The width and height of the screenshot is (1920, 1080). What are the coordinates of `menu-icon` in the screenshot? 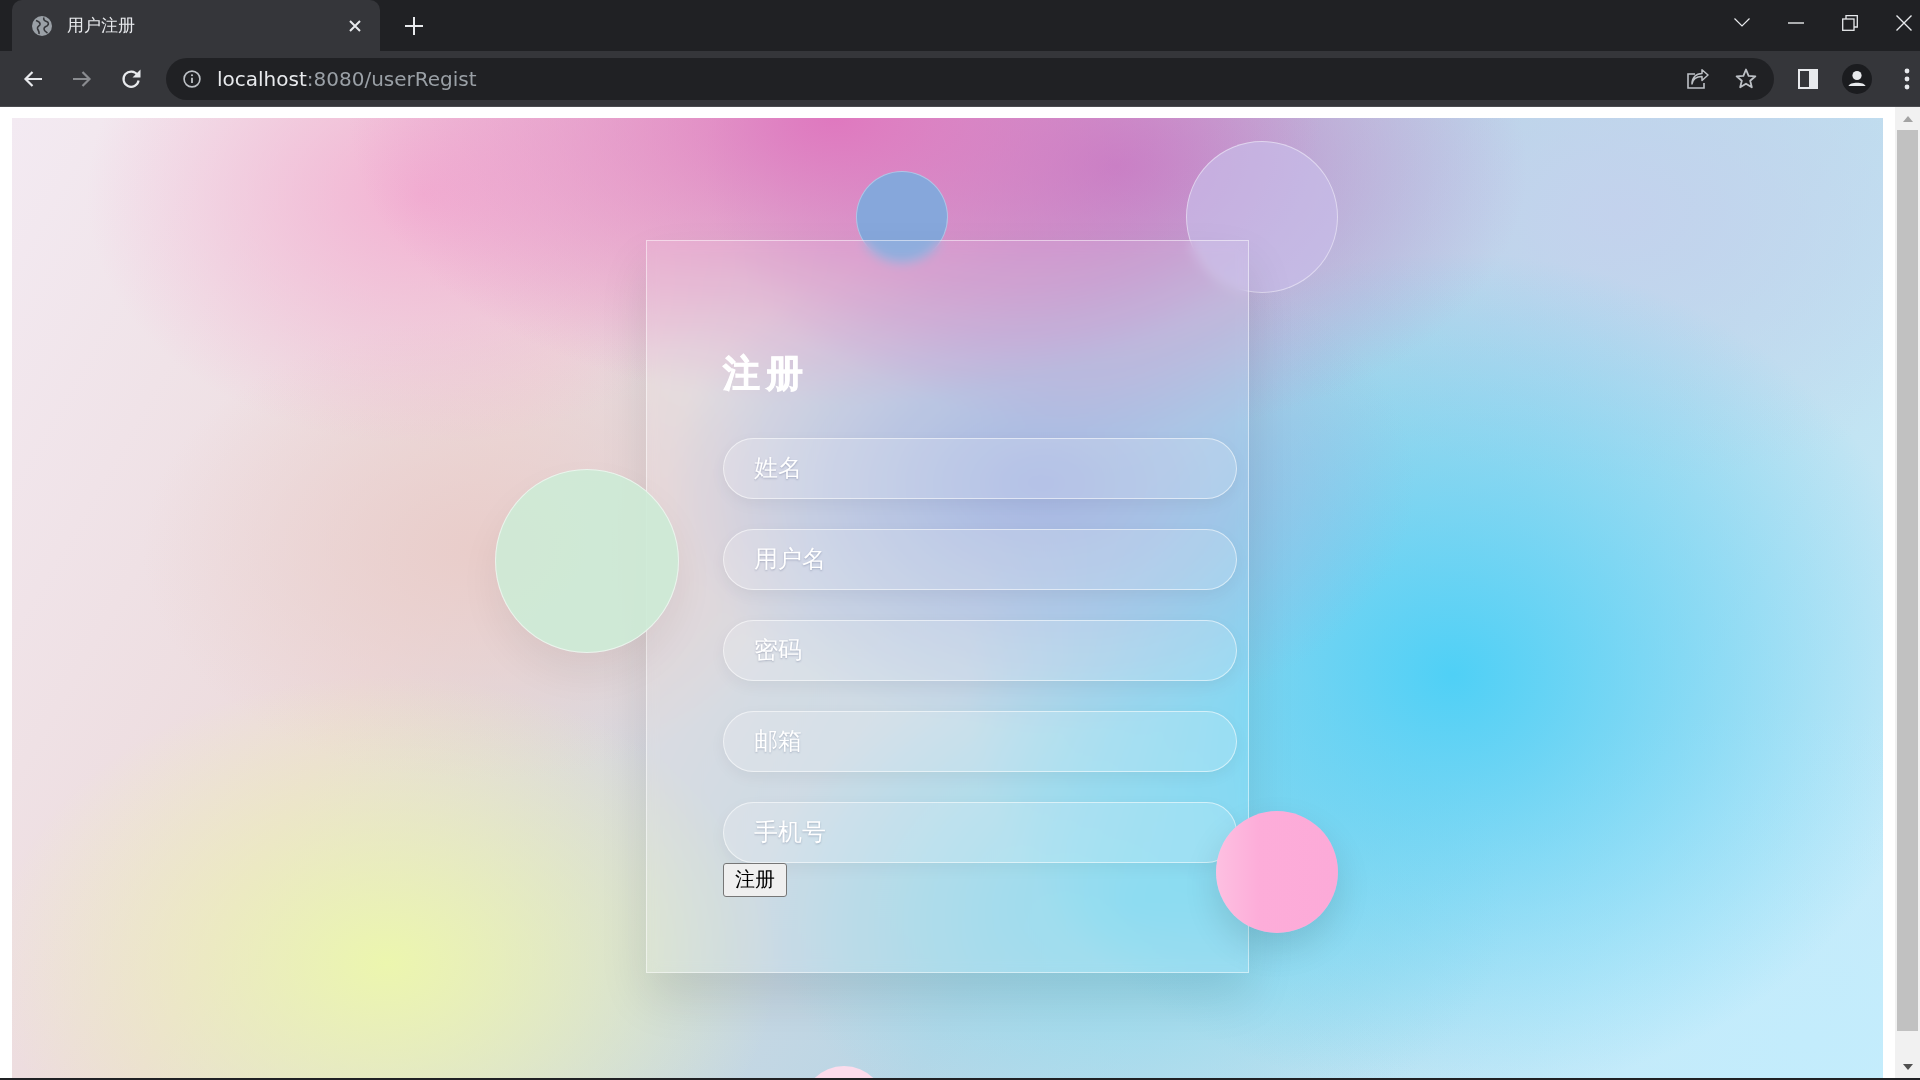 It's located at (1907, 78).